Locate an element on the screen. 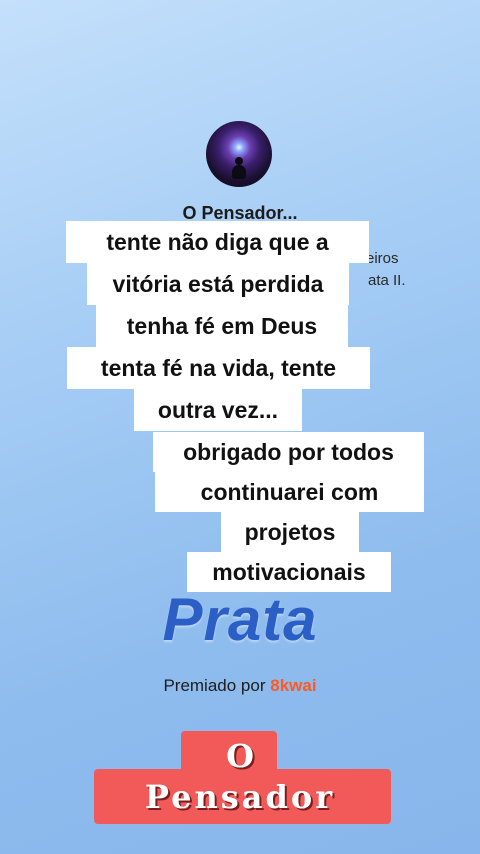 The height and width of the screenshot is (854, 480). award-text: Premiado por is located at coordinates (214, 685).